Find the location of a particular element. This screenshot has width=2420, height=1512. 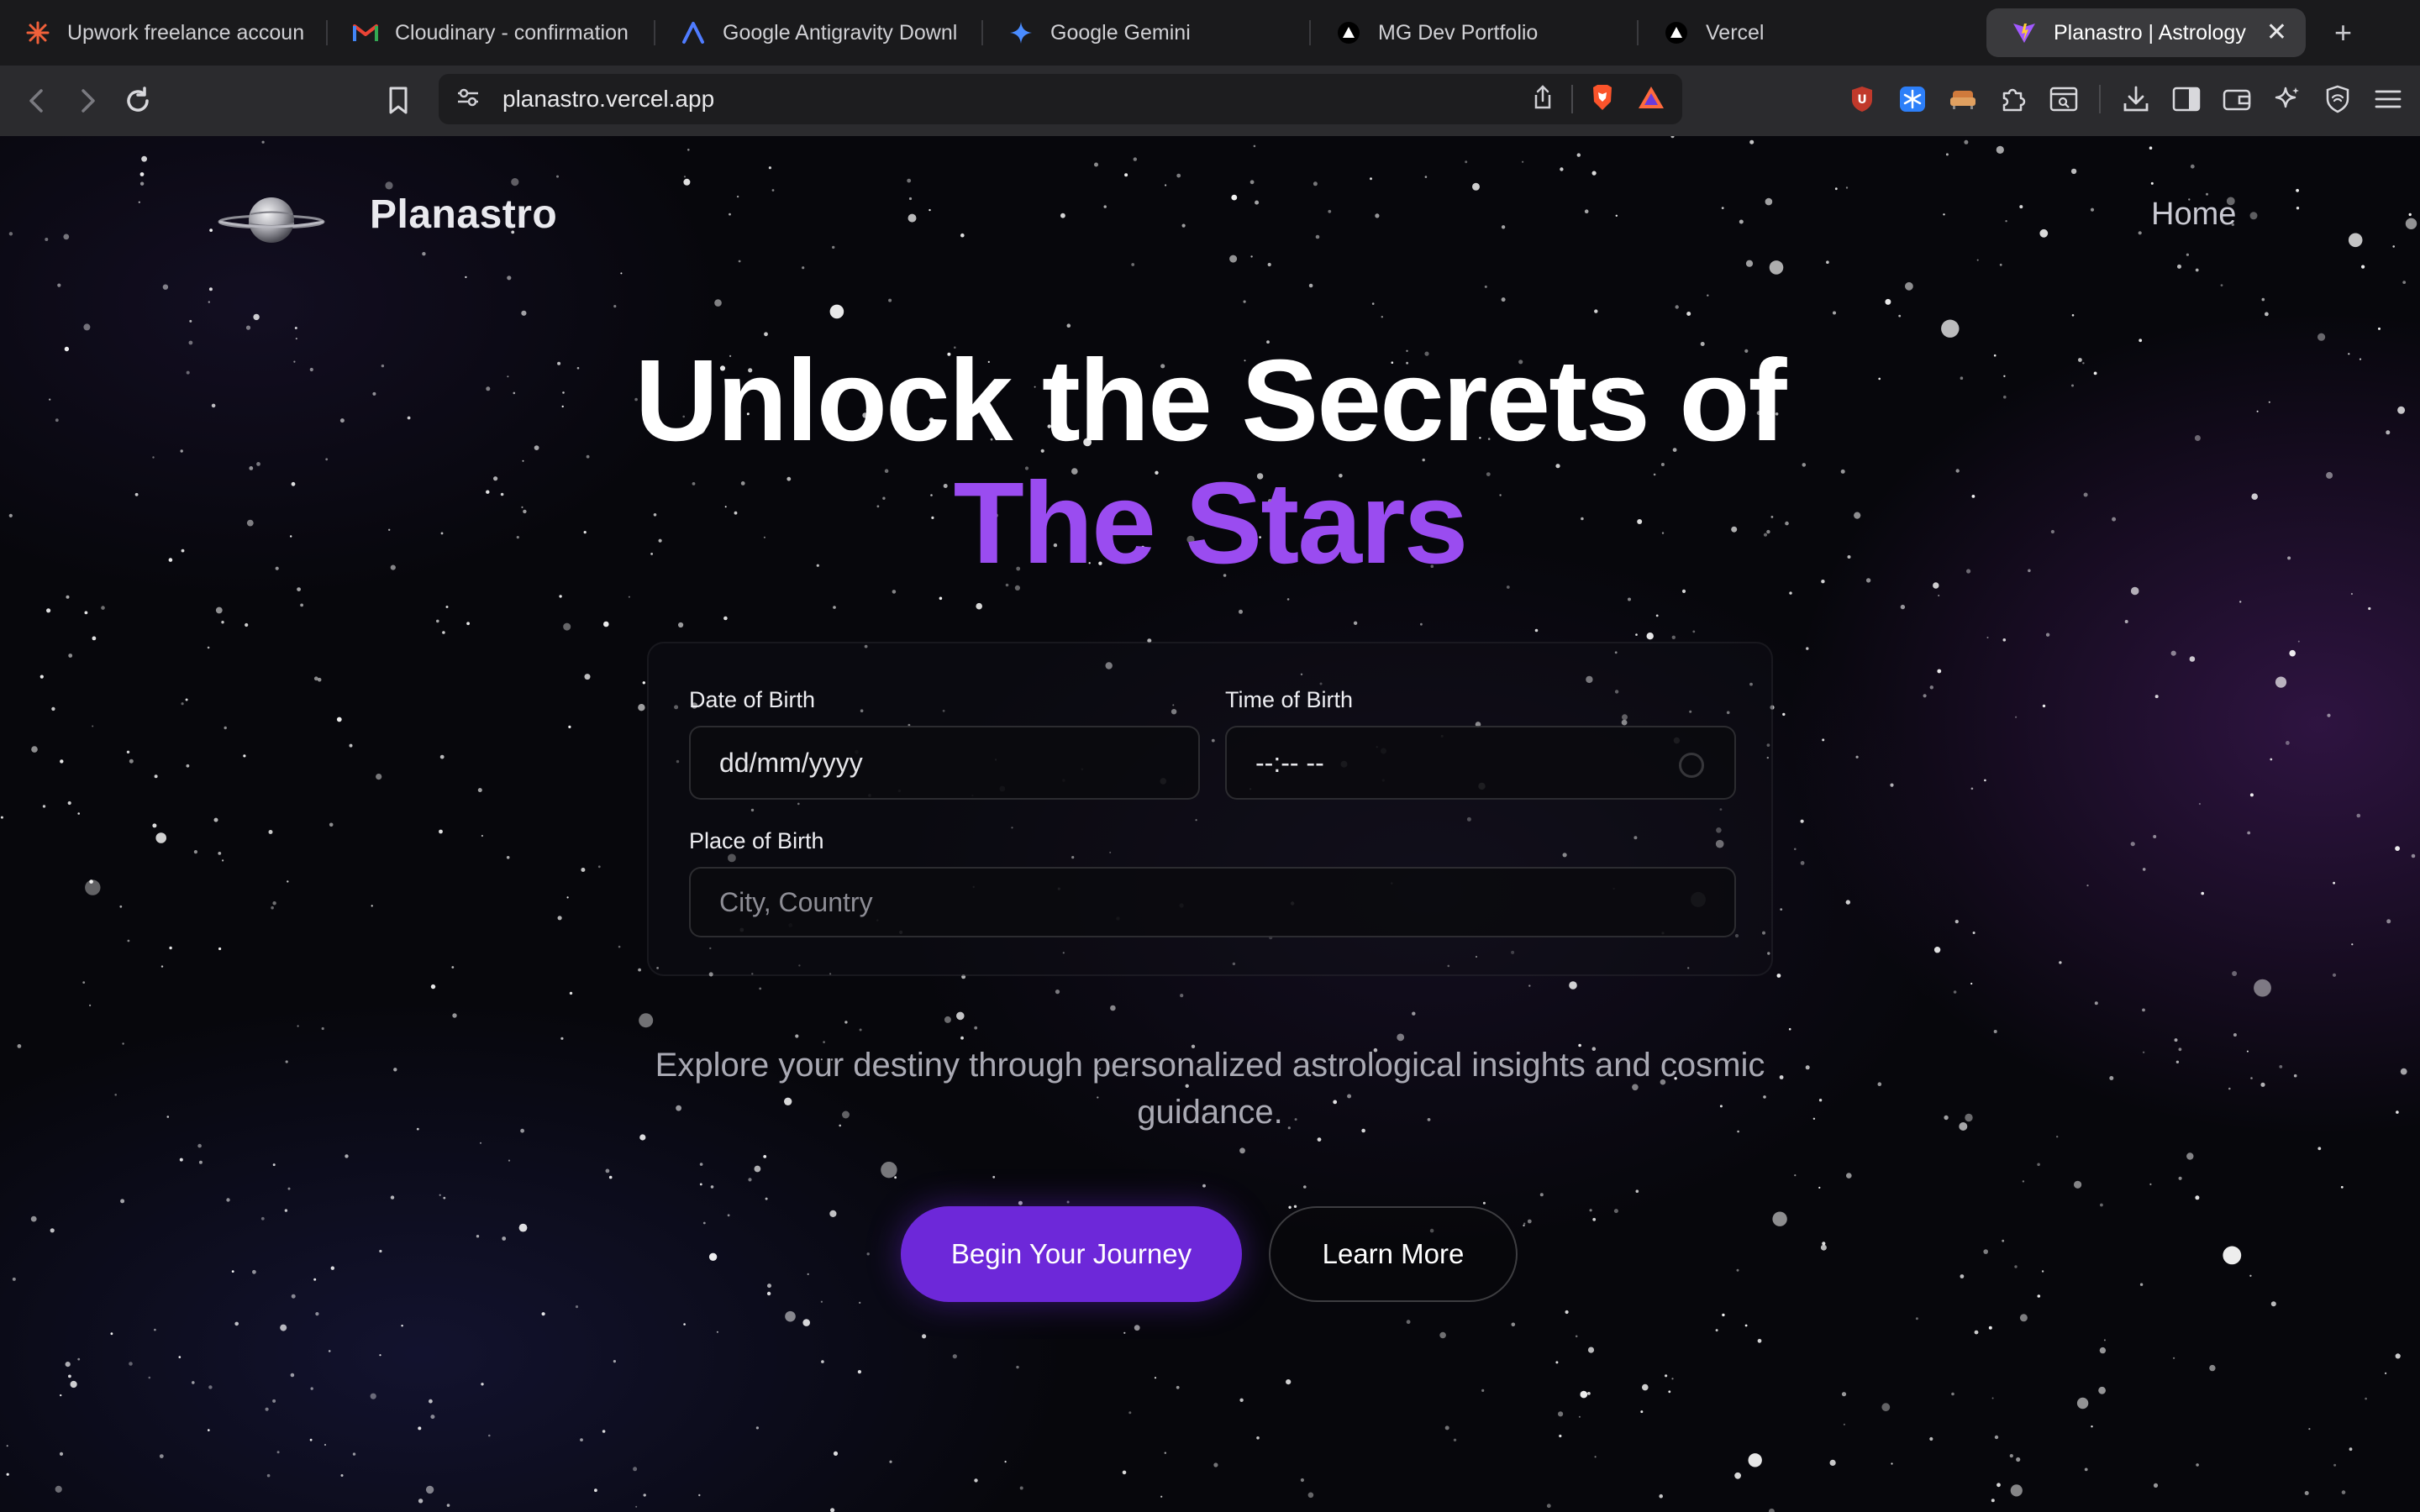

bookmark-icon is located at coordinates (398, 100).